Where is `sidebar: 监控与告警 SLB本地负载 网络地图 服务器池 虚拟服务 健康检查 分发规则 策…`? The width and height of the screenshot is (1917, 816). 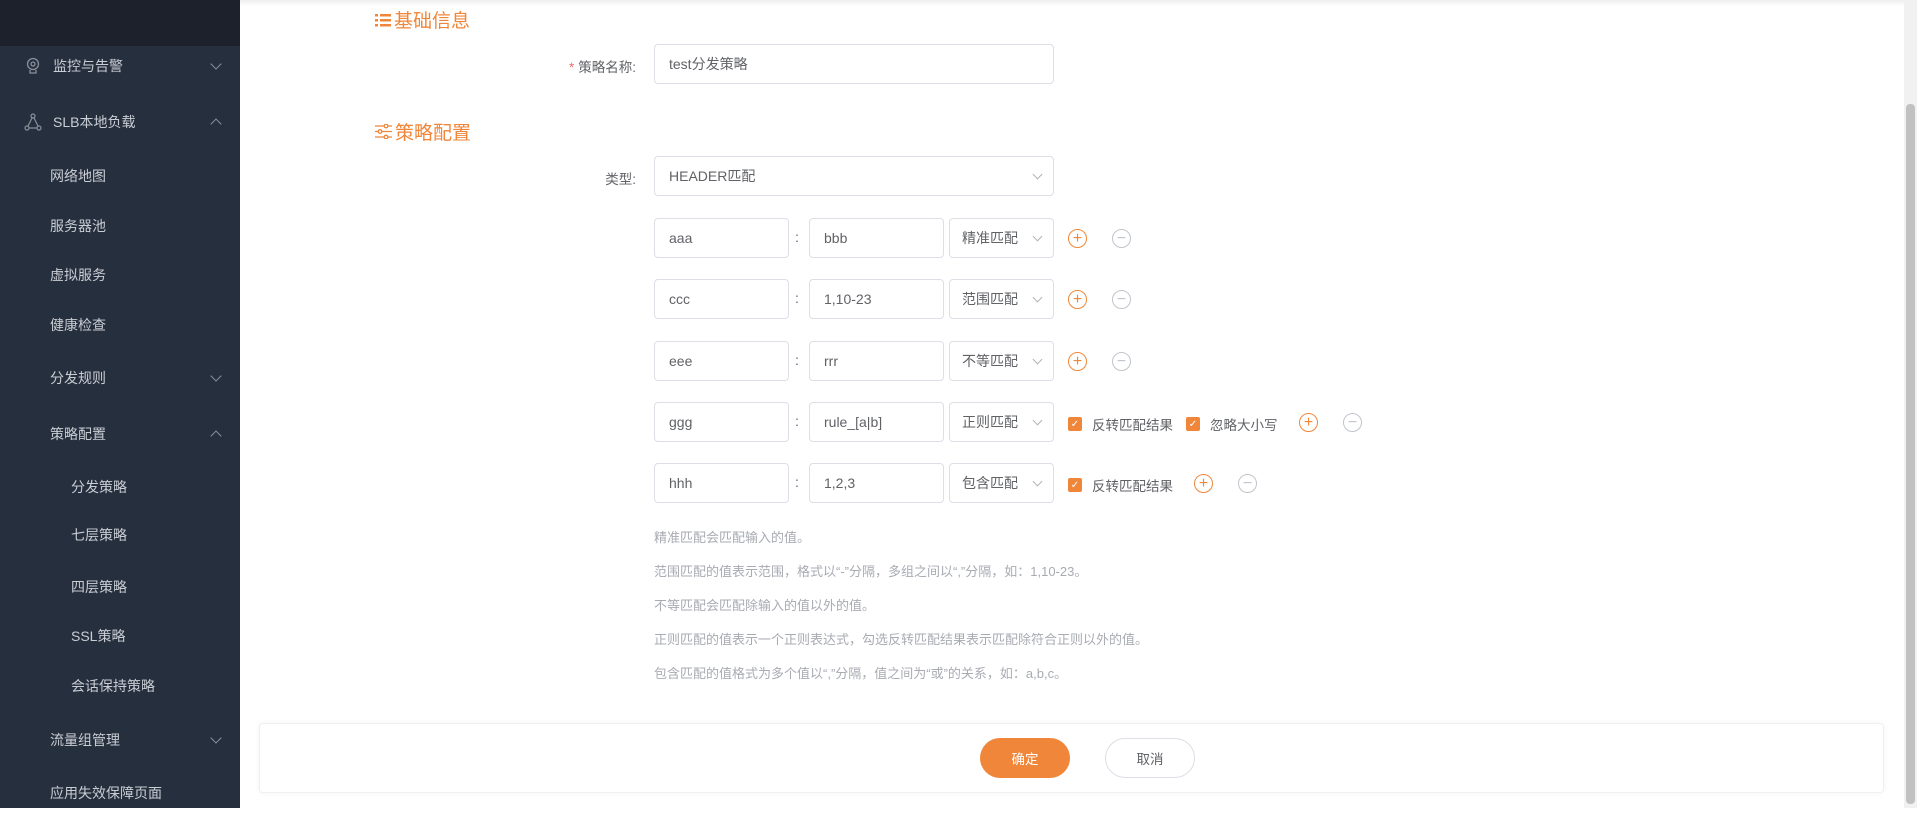
sidebar: 监控与告警 SLB本地负载 网络地图 服务器池 虚拟服务 健康检查 分发规则 策… is located at coordinates (120, 404).